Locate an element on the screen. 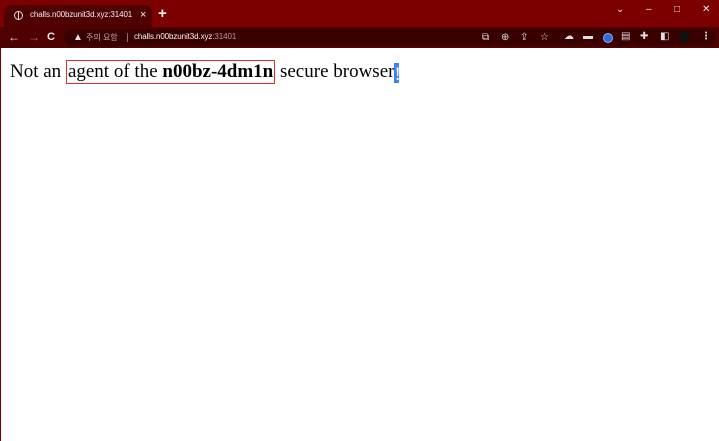 This screenshot has height=441, width=719. bookmark-star-icon: ☆ is located at coordinates (544, 37).